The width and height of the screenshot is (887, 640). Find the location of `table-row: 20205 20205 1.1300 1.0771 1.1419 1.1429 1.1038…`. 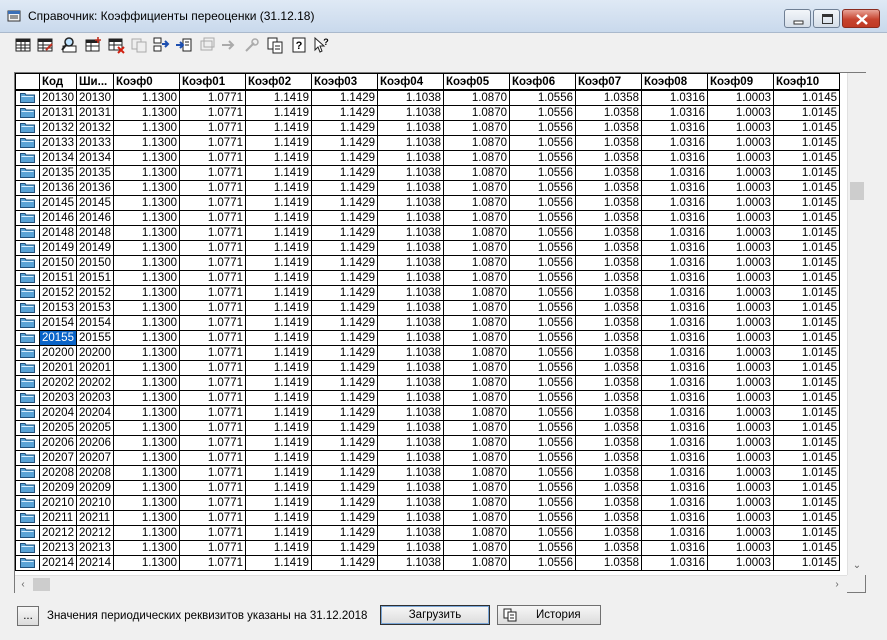

table-row: 20205 20205 1.1300 1.0771 1.1419 1.1429 1.1038… is located at coordinates (427, 428).